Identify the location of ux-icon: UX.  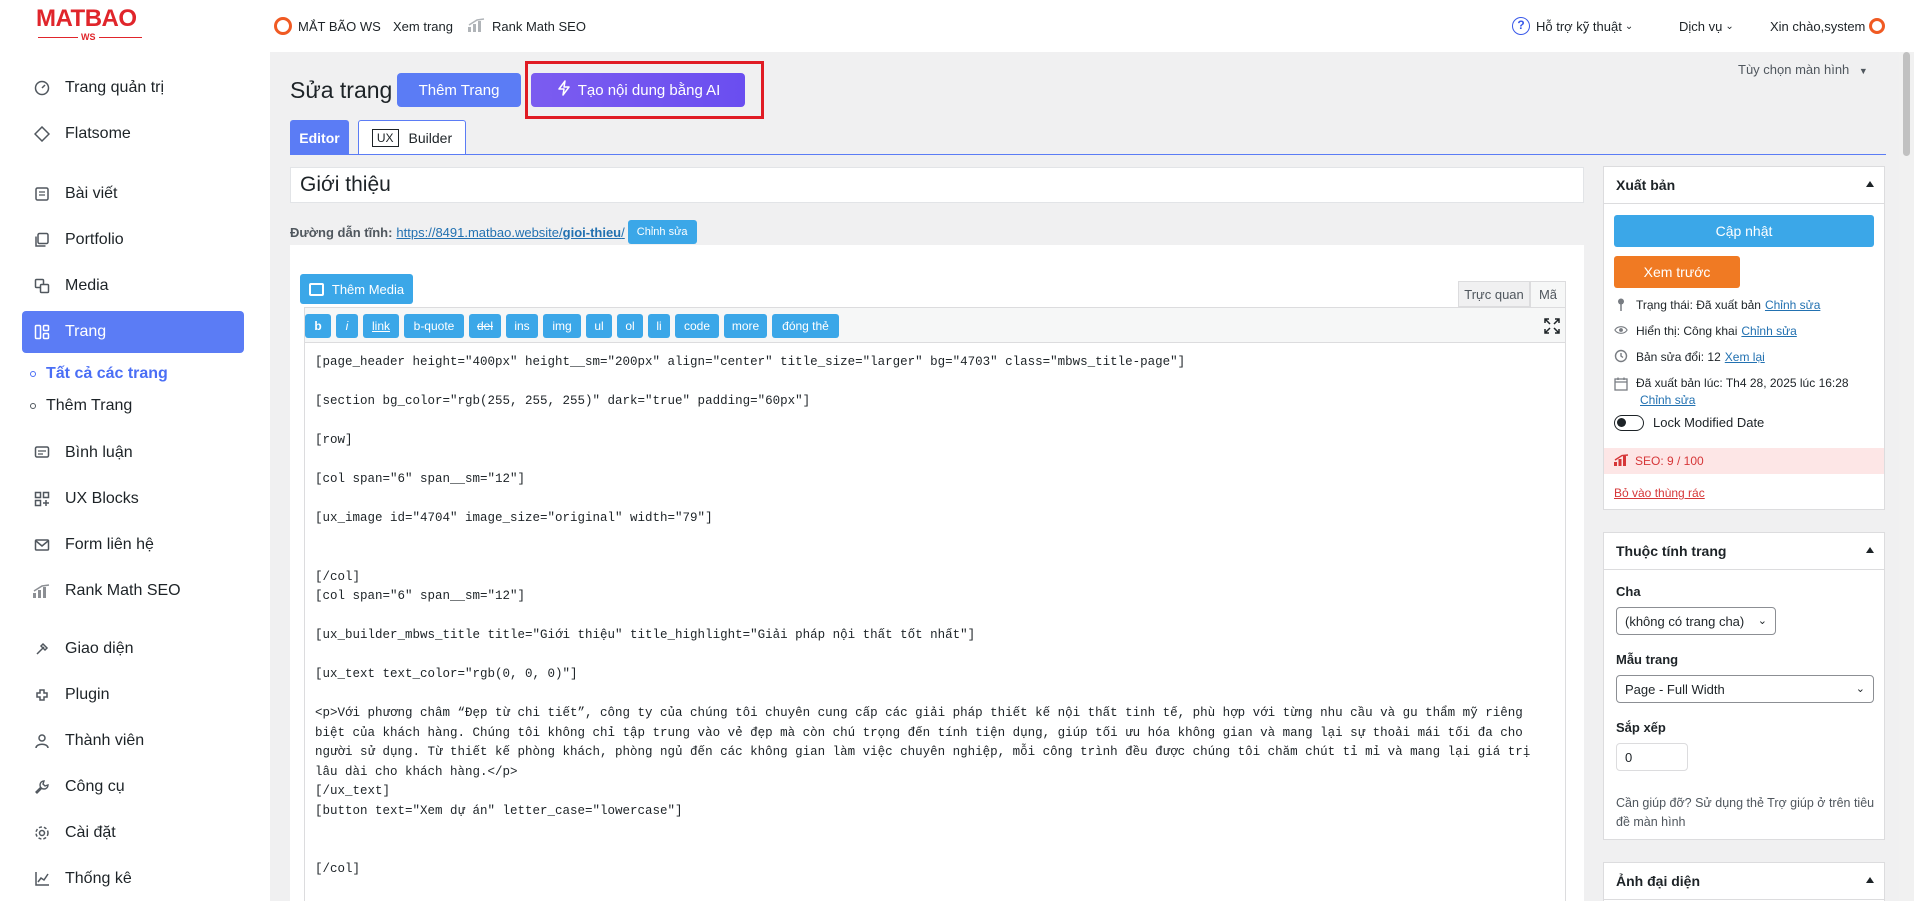
(385, 138).